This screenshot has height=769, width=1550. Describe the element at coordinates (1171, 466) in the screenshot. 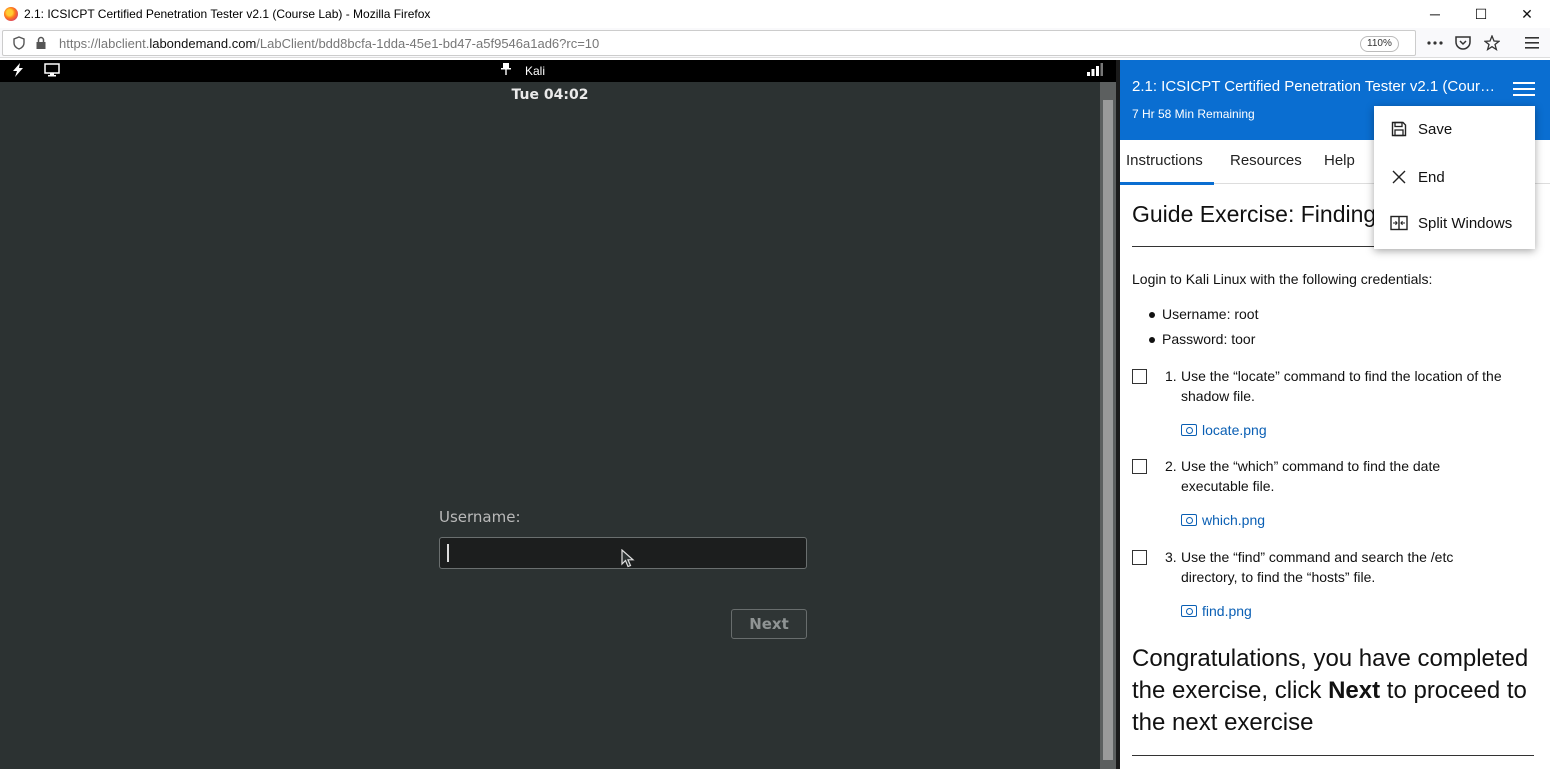

I see `step-2-number: 2.` at that location.